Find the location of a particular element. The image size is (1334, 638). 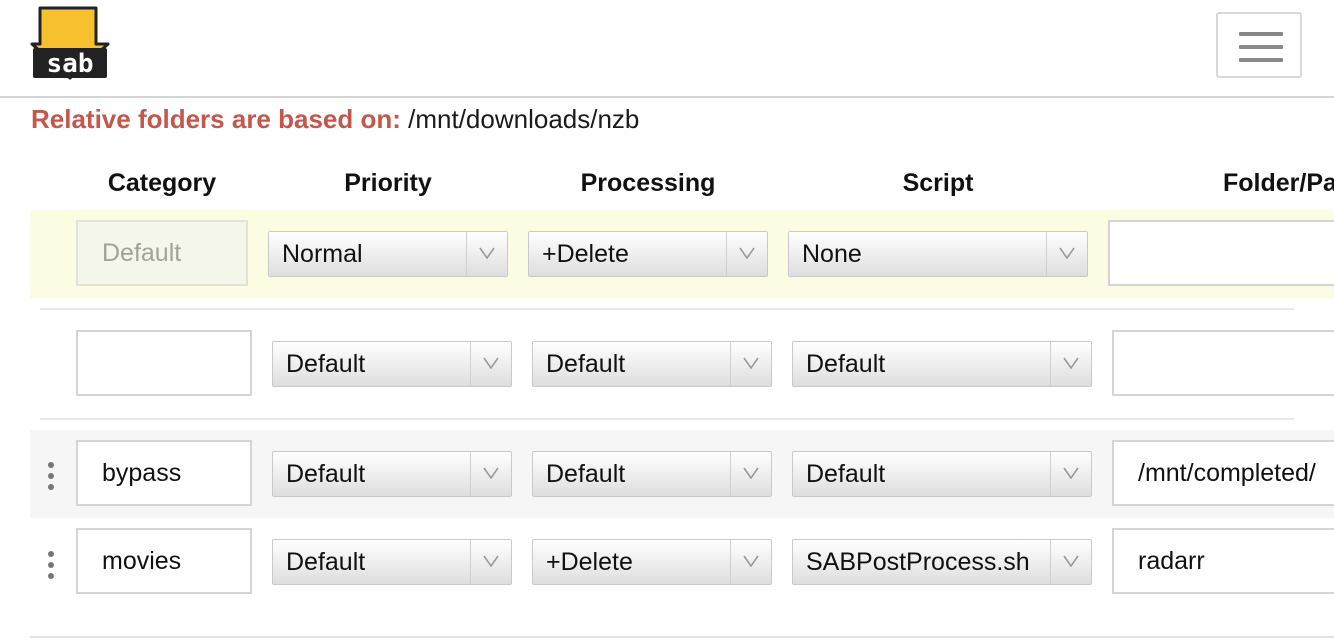

category-name-input: bypass is located at coordinates (164, 473).